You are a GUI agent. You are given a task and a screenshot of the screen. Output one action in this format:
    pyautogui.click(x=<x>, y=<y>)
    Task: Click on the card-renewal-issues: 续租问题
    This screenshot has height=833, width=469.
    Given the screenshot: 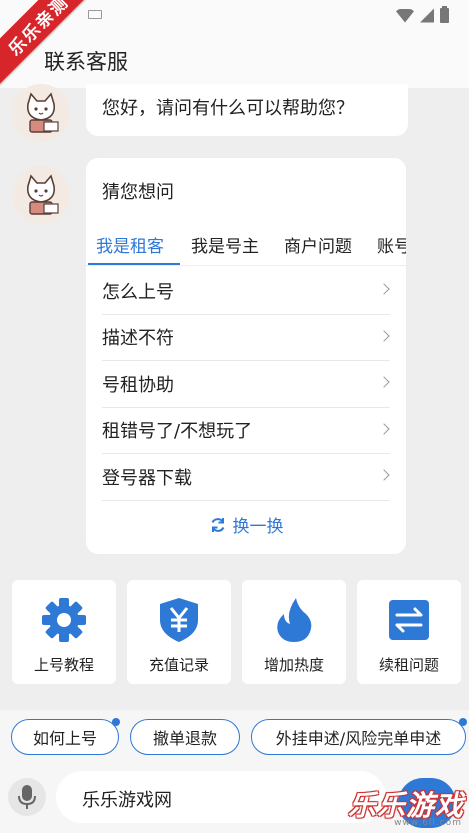 What is the action you would take?
    pyautogui.click(x=409, y=632)
    